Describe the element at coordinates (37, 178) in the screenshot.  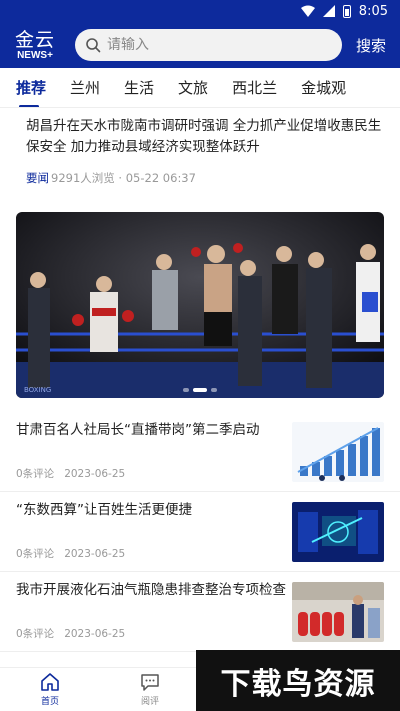
I see `headline-tag: 要闻` at that location.